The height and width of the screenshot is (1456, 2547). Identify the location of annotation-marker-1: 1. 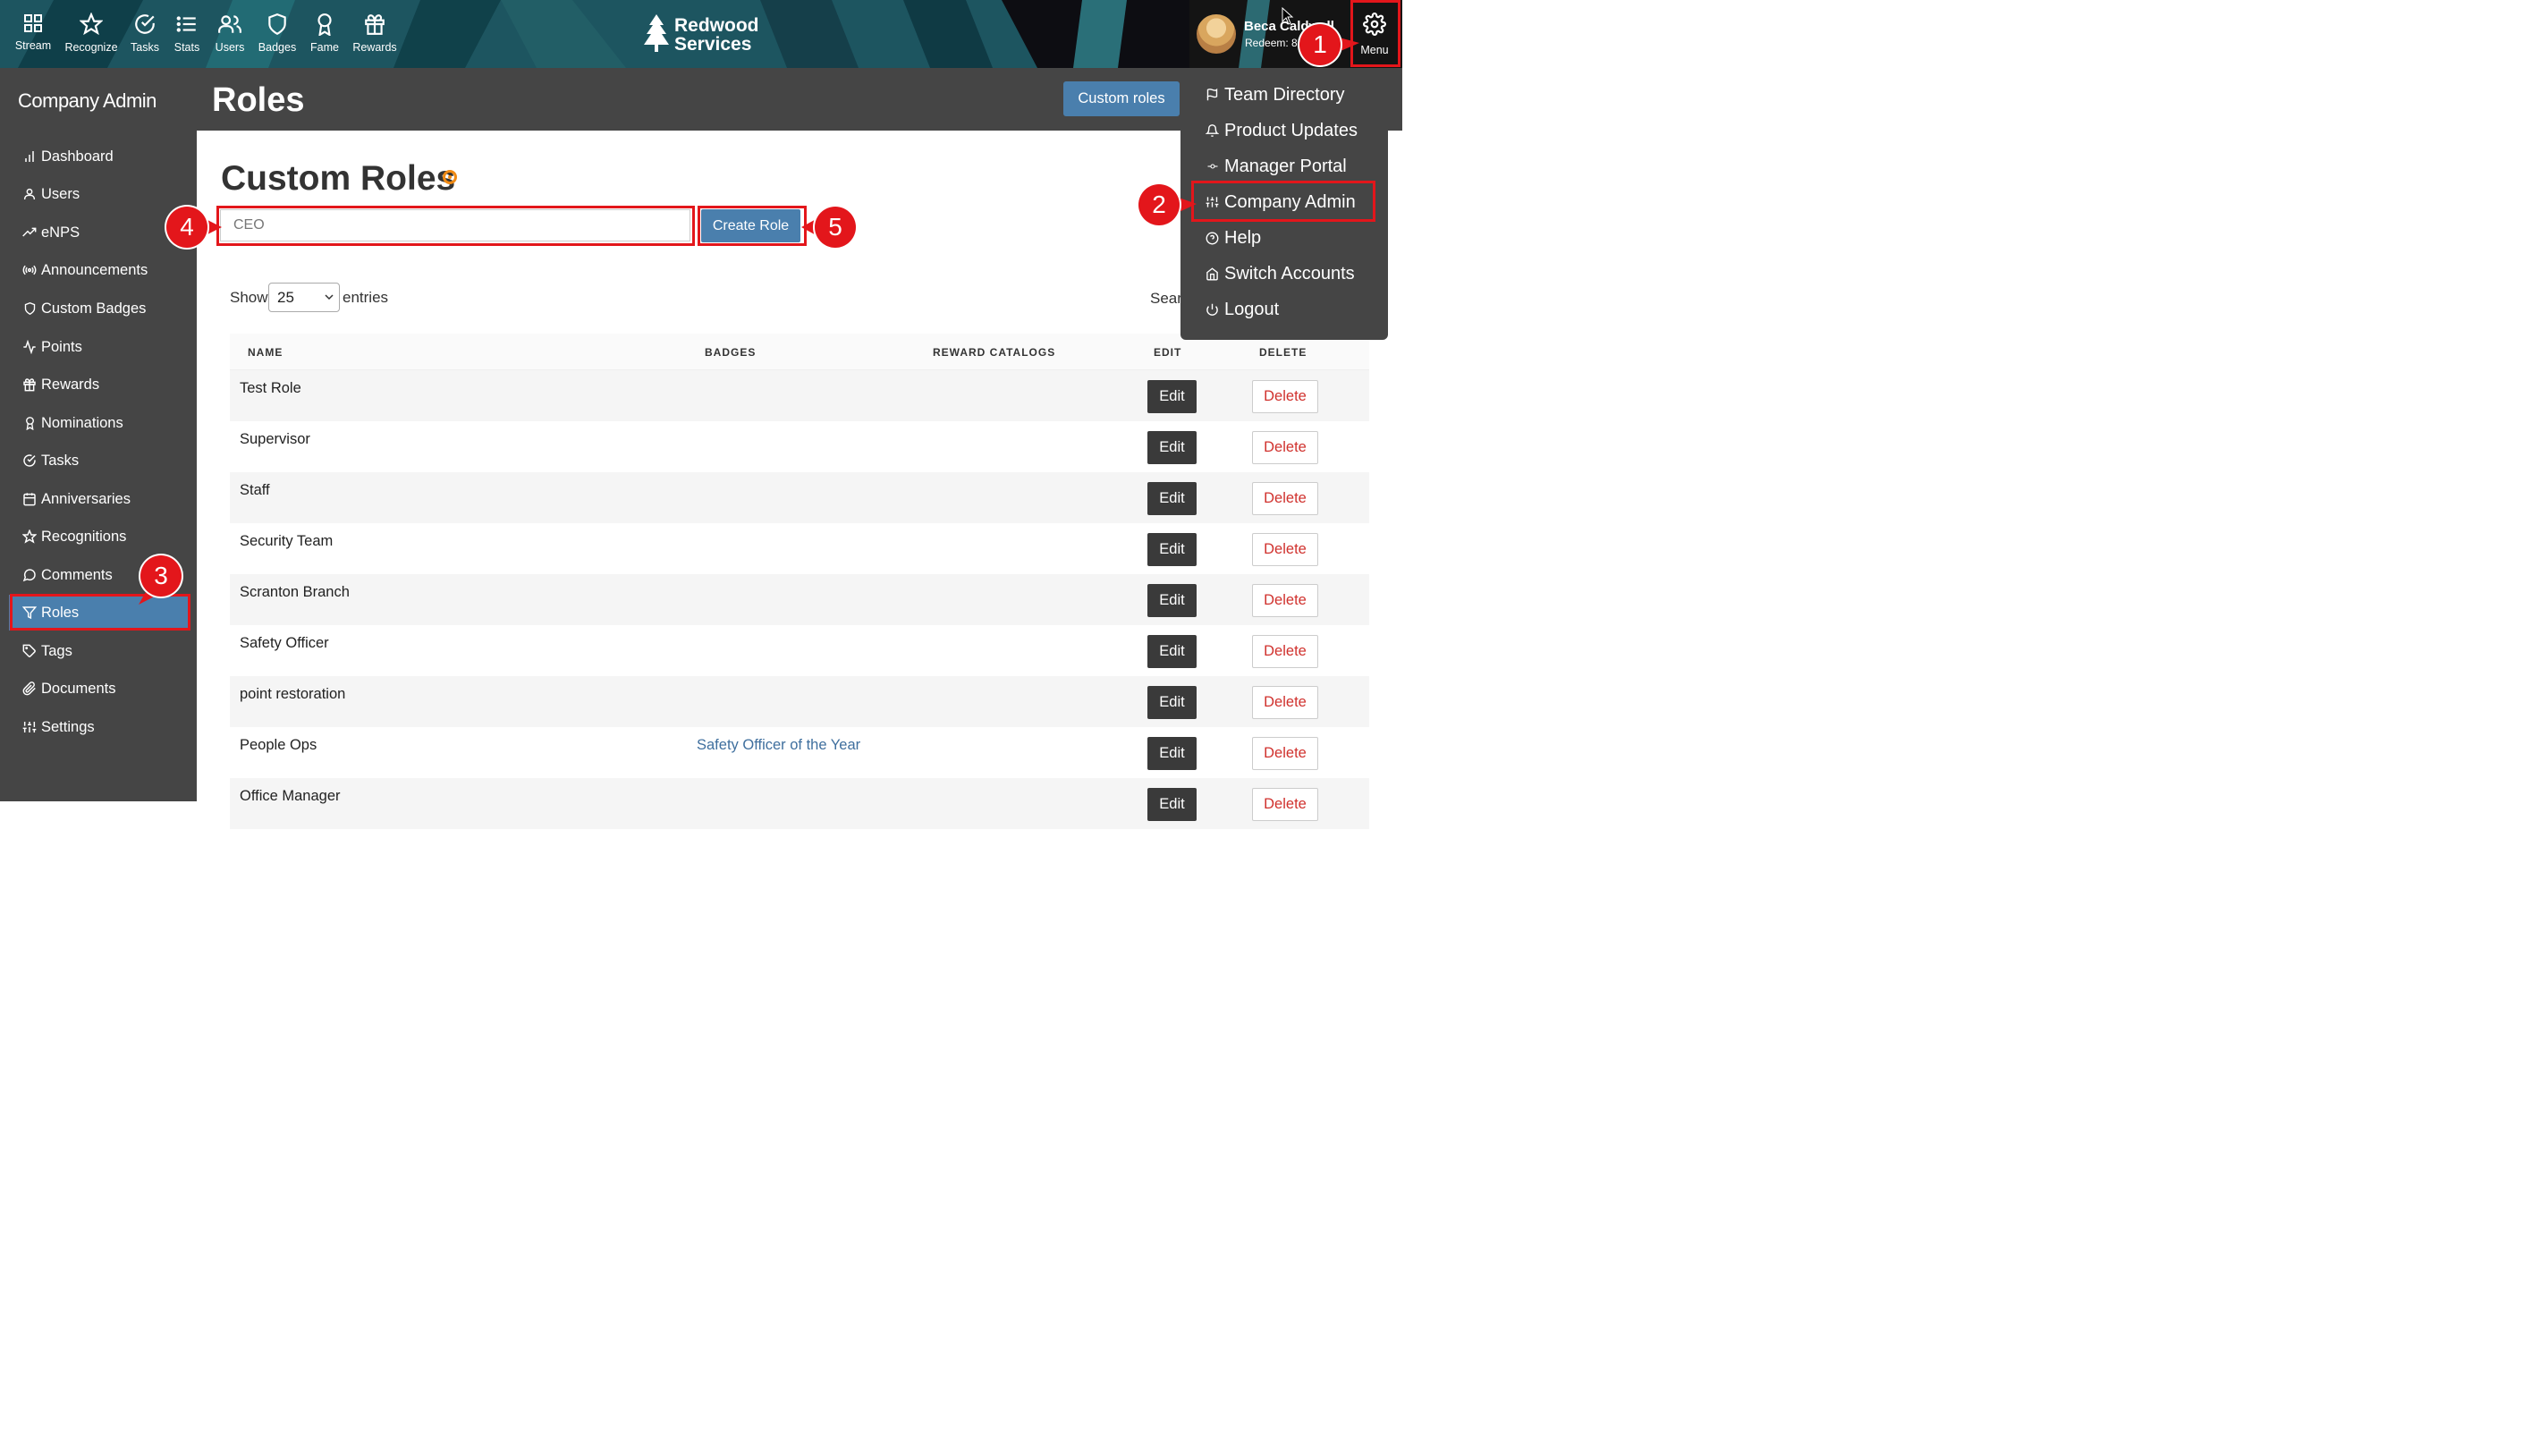
(1320, 44).